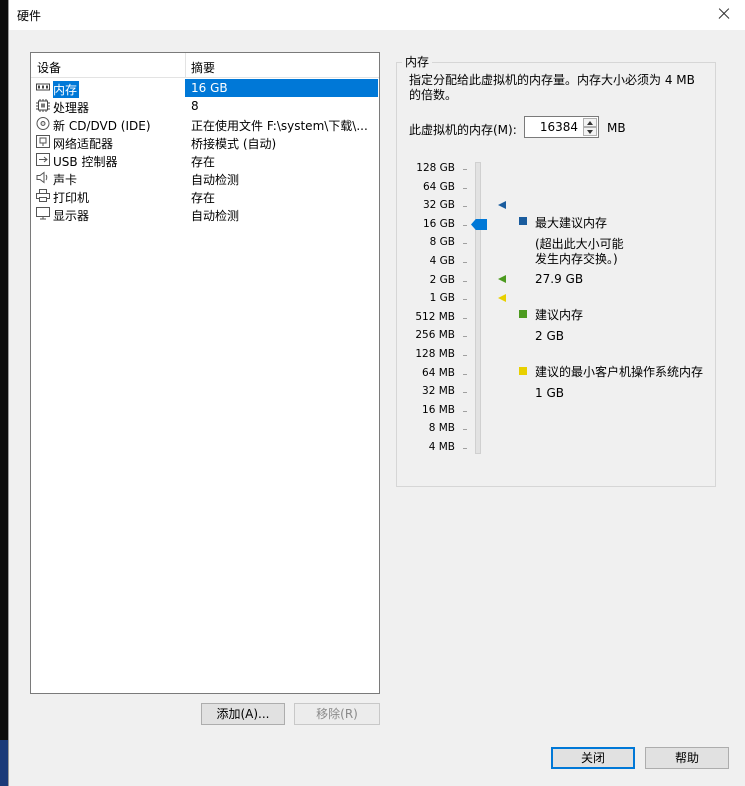 This screenshot has width=745, height=786. Describe the element at coordinates (463, 130) in the screenshot. I see `memory-label: 此虚拟机的内存(M):` at that location.